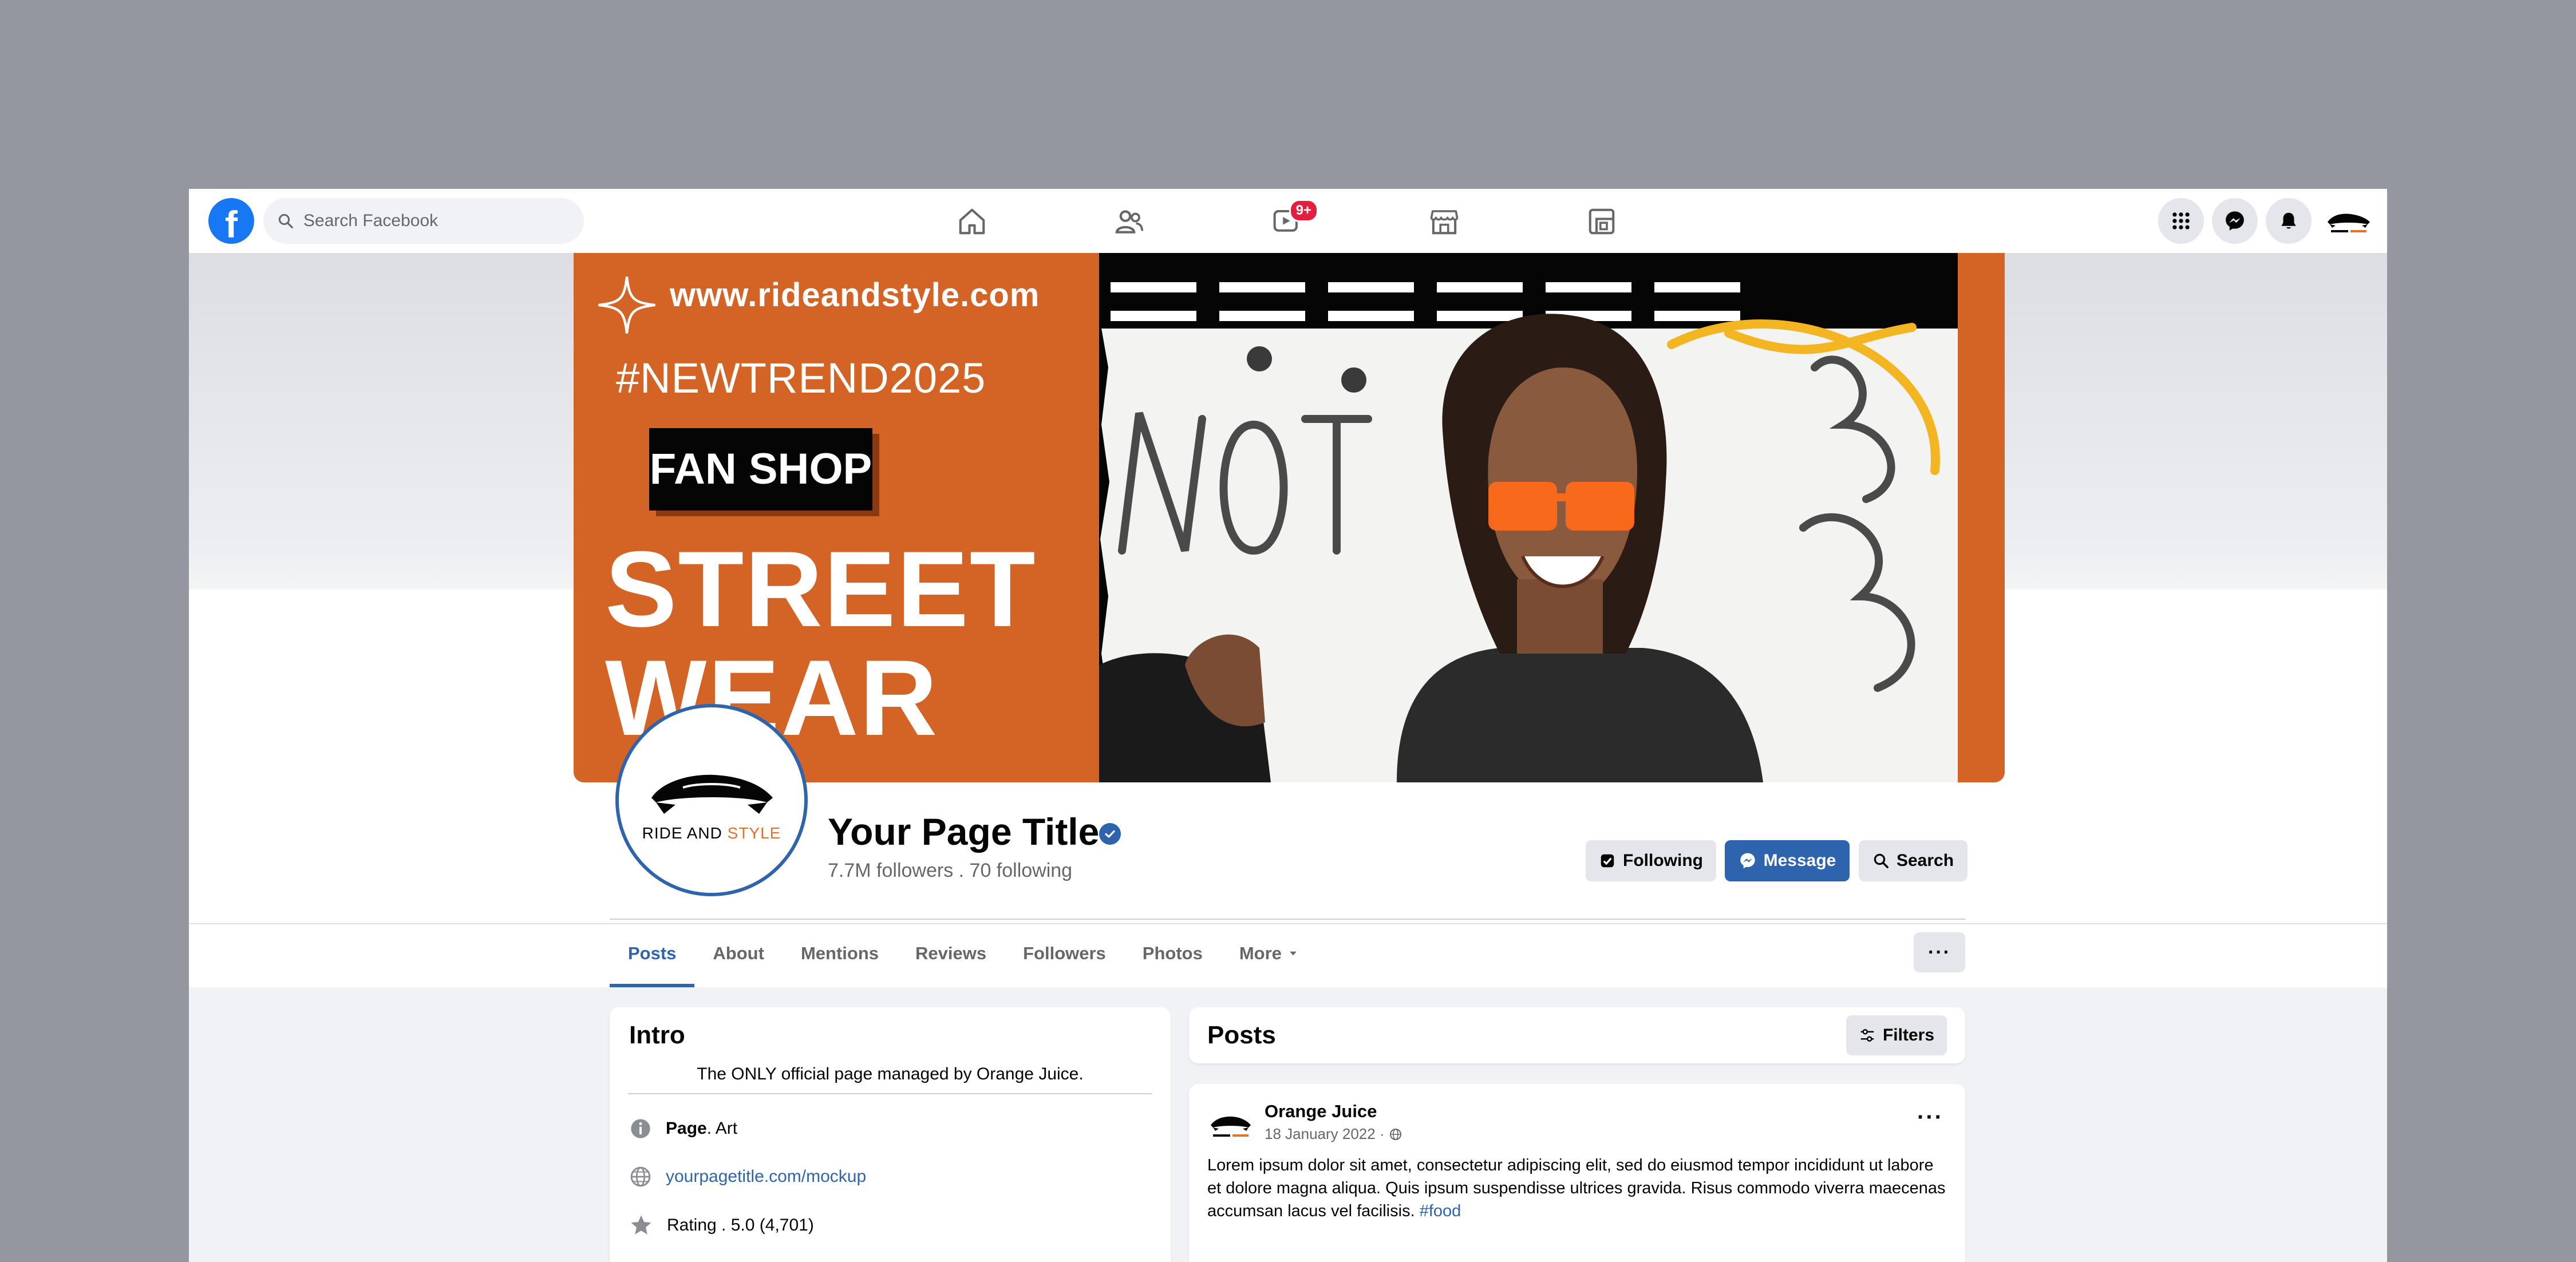 Image resolution: width=2576 pixels, height=1262 pixels. What do you see at coordinates (1787, 861) in the screenshot?
I see `message-button: Message` at bounding box center [1787, 861].